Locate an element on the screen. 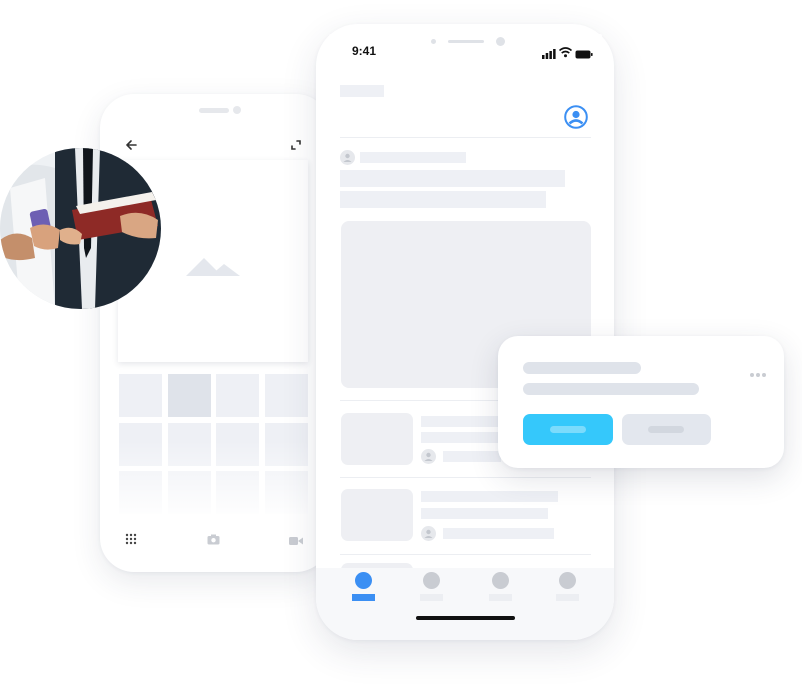 Image resolution: width=802 pixels, height=684 pixels. battery-icon is located at coordinates (584, 52).